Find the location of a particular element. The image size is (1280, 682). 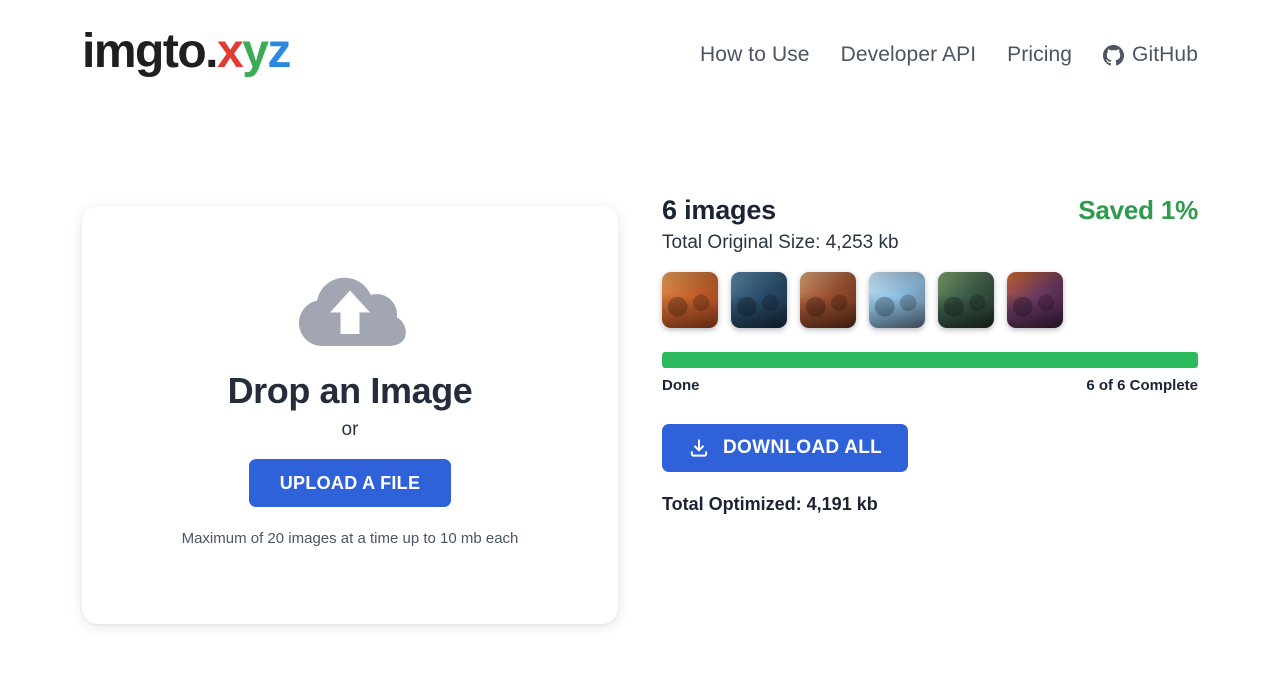

nav-how-to-use: How to Use is located at coordinates (755, 55).